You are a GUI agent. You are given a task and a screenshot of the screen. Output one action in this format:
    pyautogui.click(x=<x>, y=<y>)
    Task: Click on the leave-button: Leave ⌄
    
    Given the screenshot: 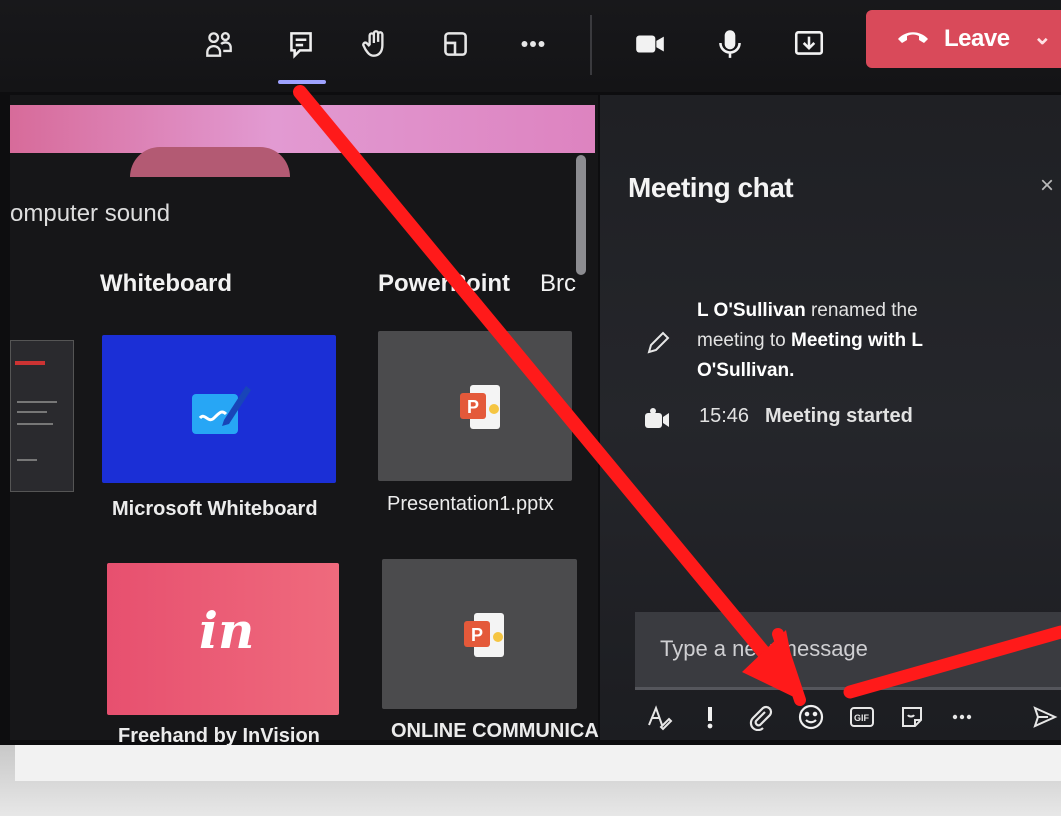 What is the action you would take?
    pyautogui.click(x=963, y=39)
    